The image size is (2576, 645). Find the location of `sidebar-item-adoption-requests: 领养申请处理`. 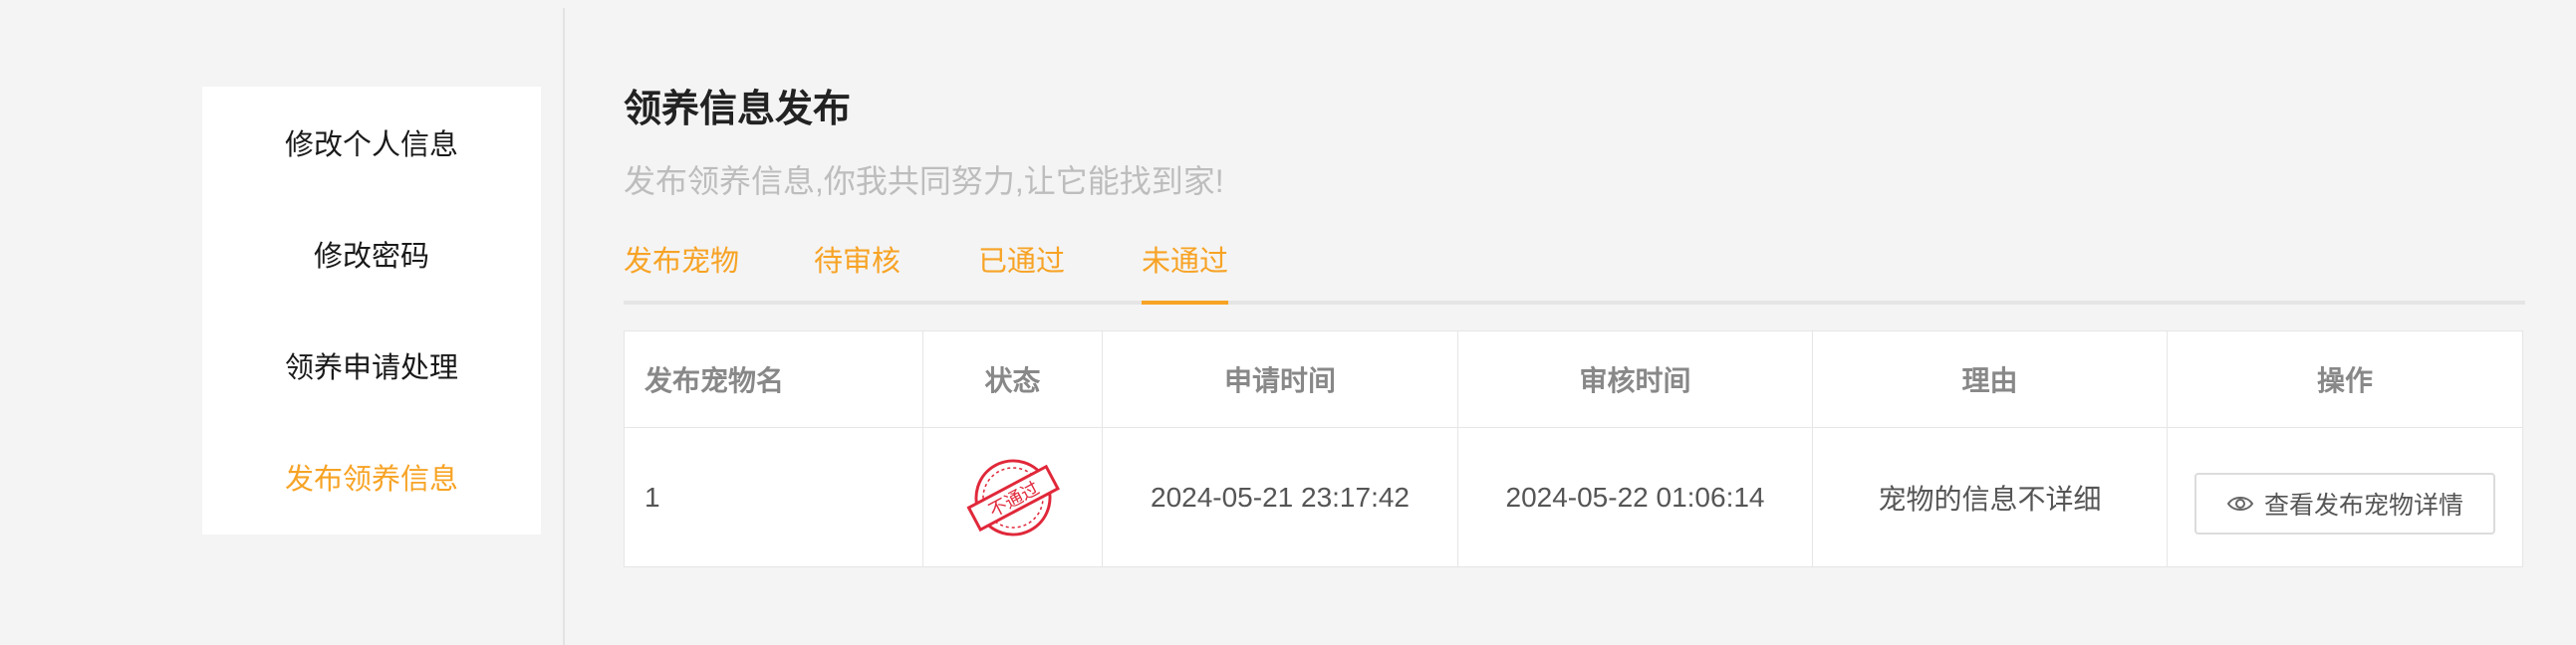

sidebar-item-adoption-requests: 领养申请处理 is located at coordinates (371, 366).